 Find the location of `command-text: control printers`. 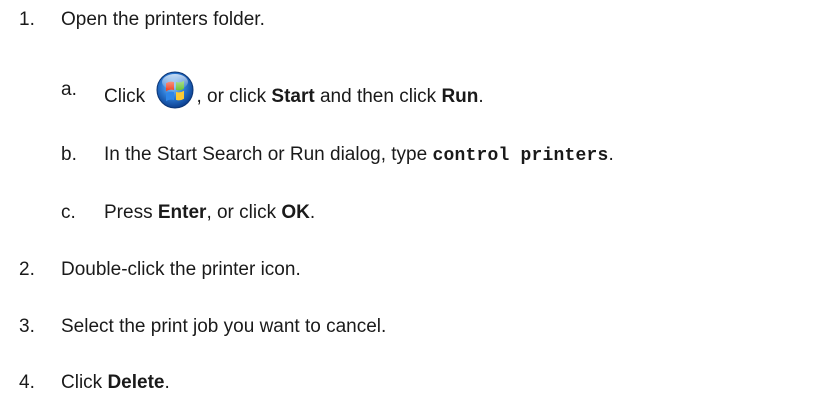

command-text: control printers is located at coordinates (520, 156).